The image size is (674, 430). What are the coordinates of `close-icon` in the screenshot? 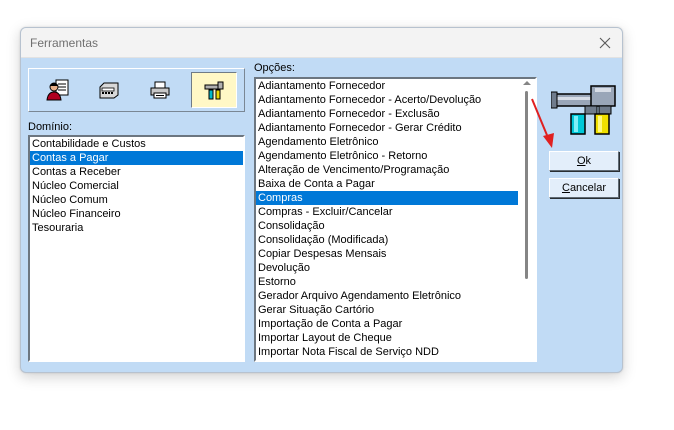 It's located at (605, 42).